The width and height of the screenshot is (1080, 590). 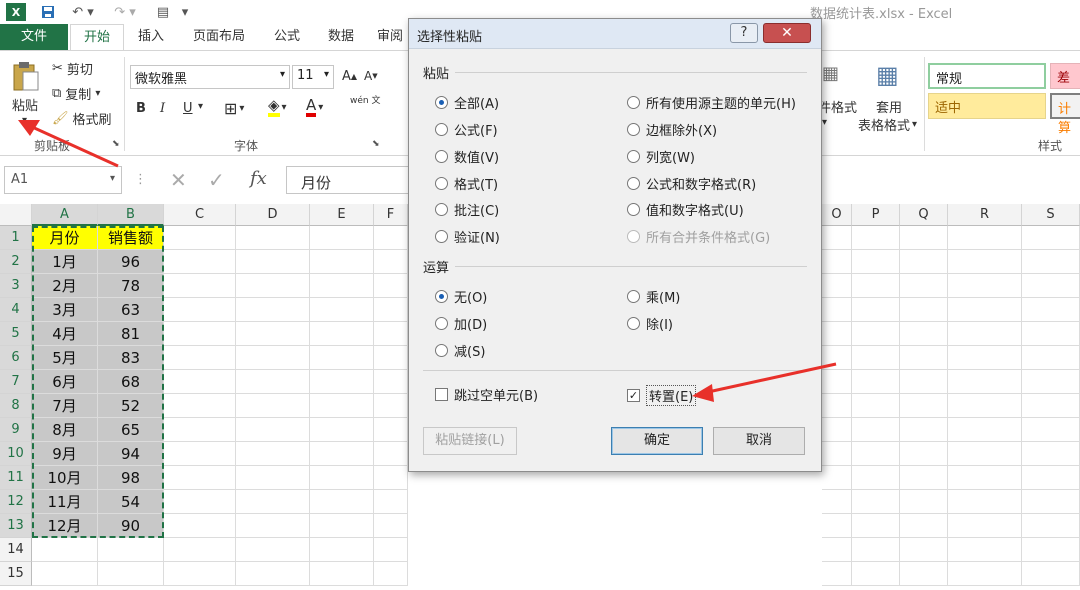 What do you see at coordinates (711, 102) in the screenshot?
I see `radio-paste-source-theme: 所有使用源主题的单元(H)` at bounding box center [711, 102].